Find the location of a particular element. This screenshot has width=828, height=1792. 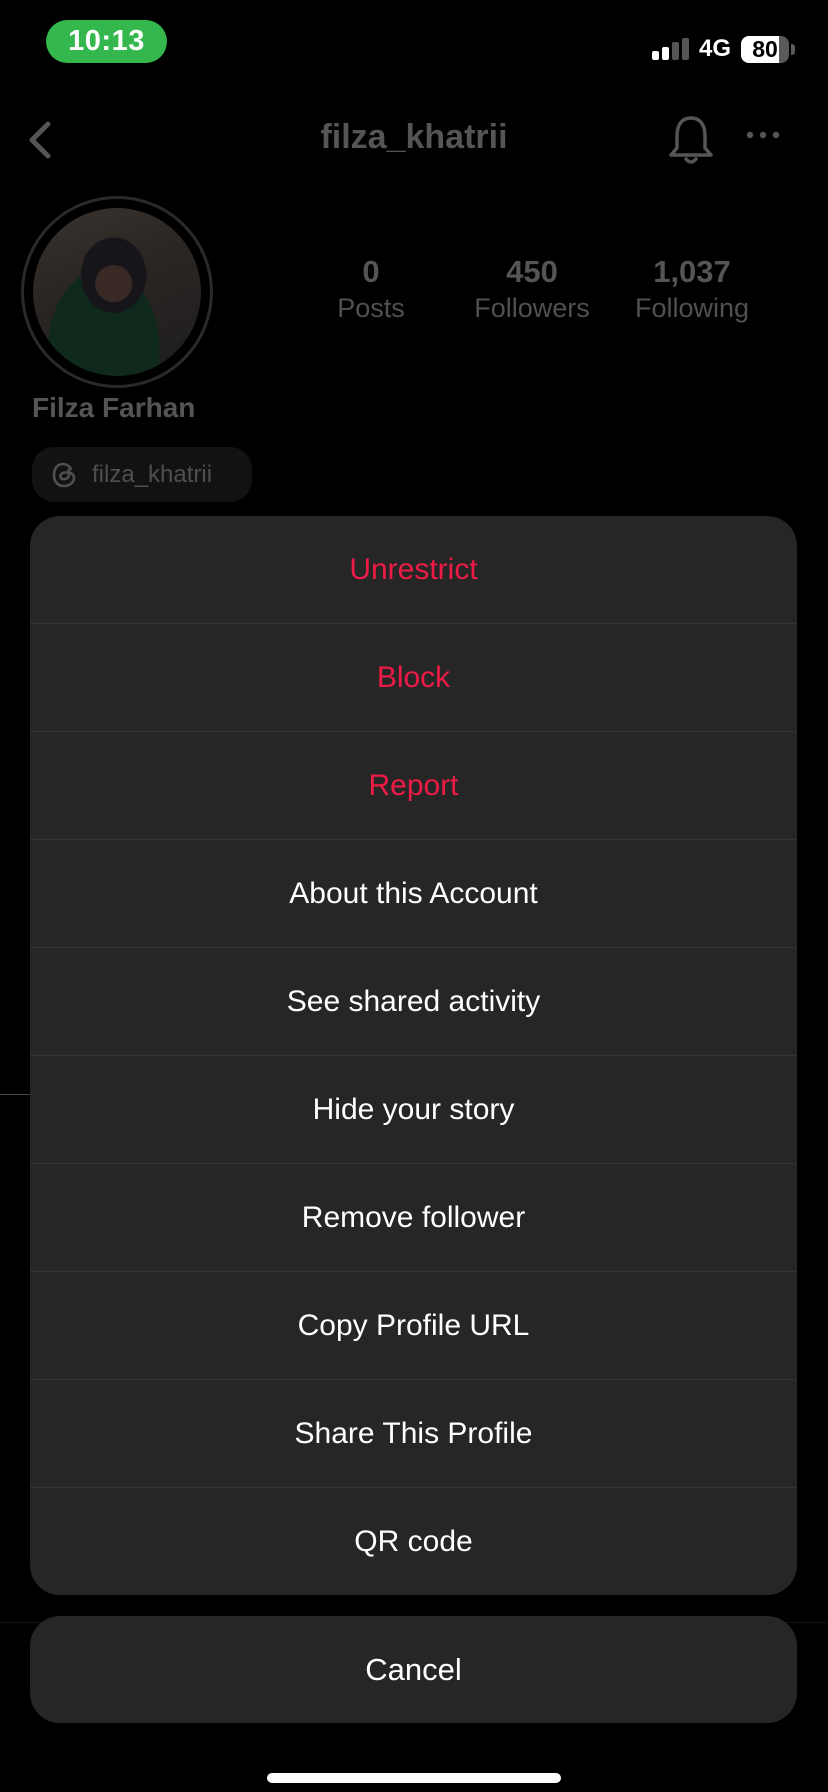

about-account-button: About this Account is located at coordinates (413, 894).